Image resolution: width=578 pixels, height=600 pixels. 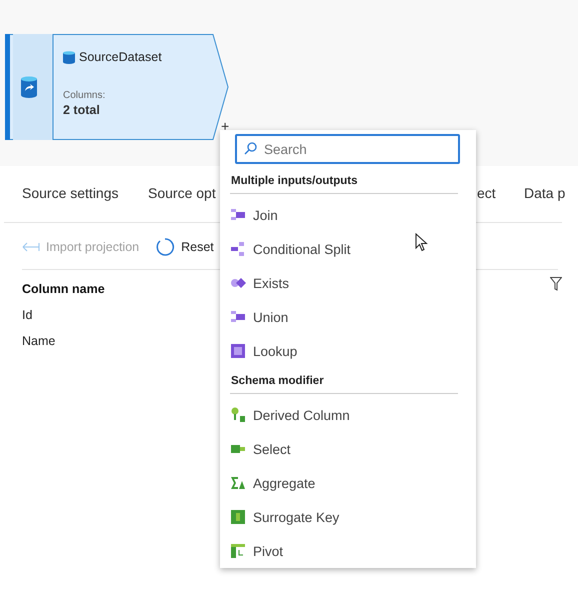 I want to click on section-header: Schema modifier, so click(x=344, y=383).